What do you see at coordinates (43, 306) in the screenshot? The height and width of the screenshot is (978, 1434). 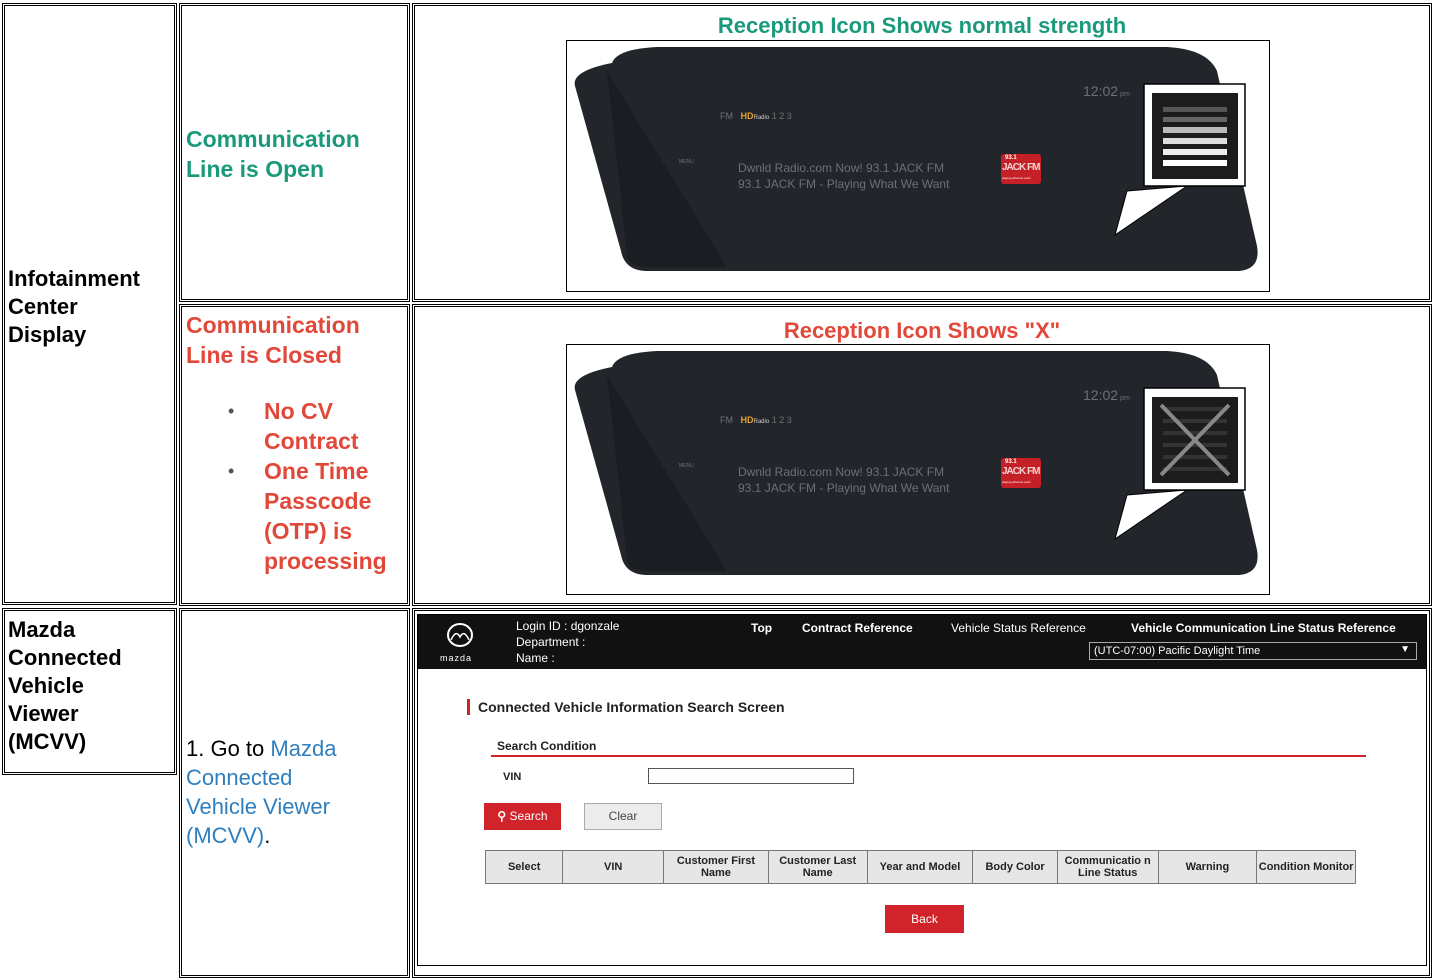 I see `label-line: Center` at bounding box center [43, 306].